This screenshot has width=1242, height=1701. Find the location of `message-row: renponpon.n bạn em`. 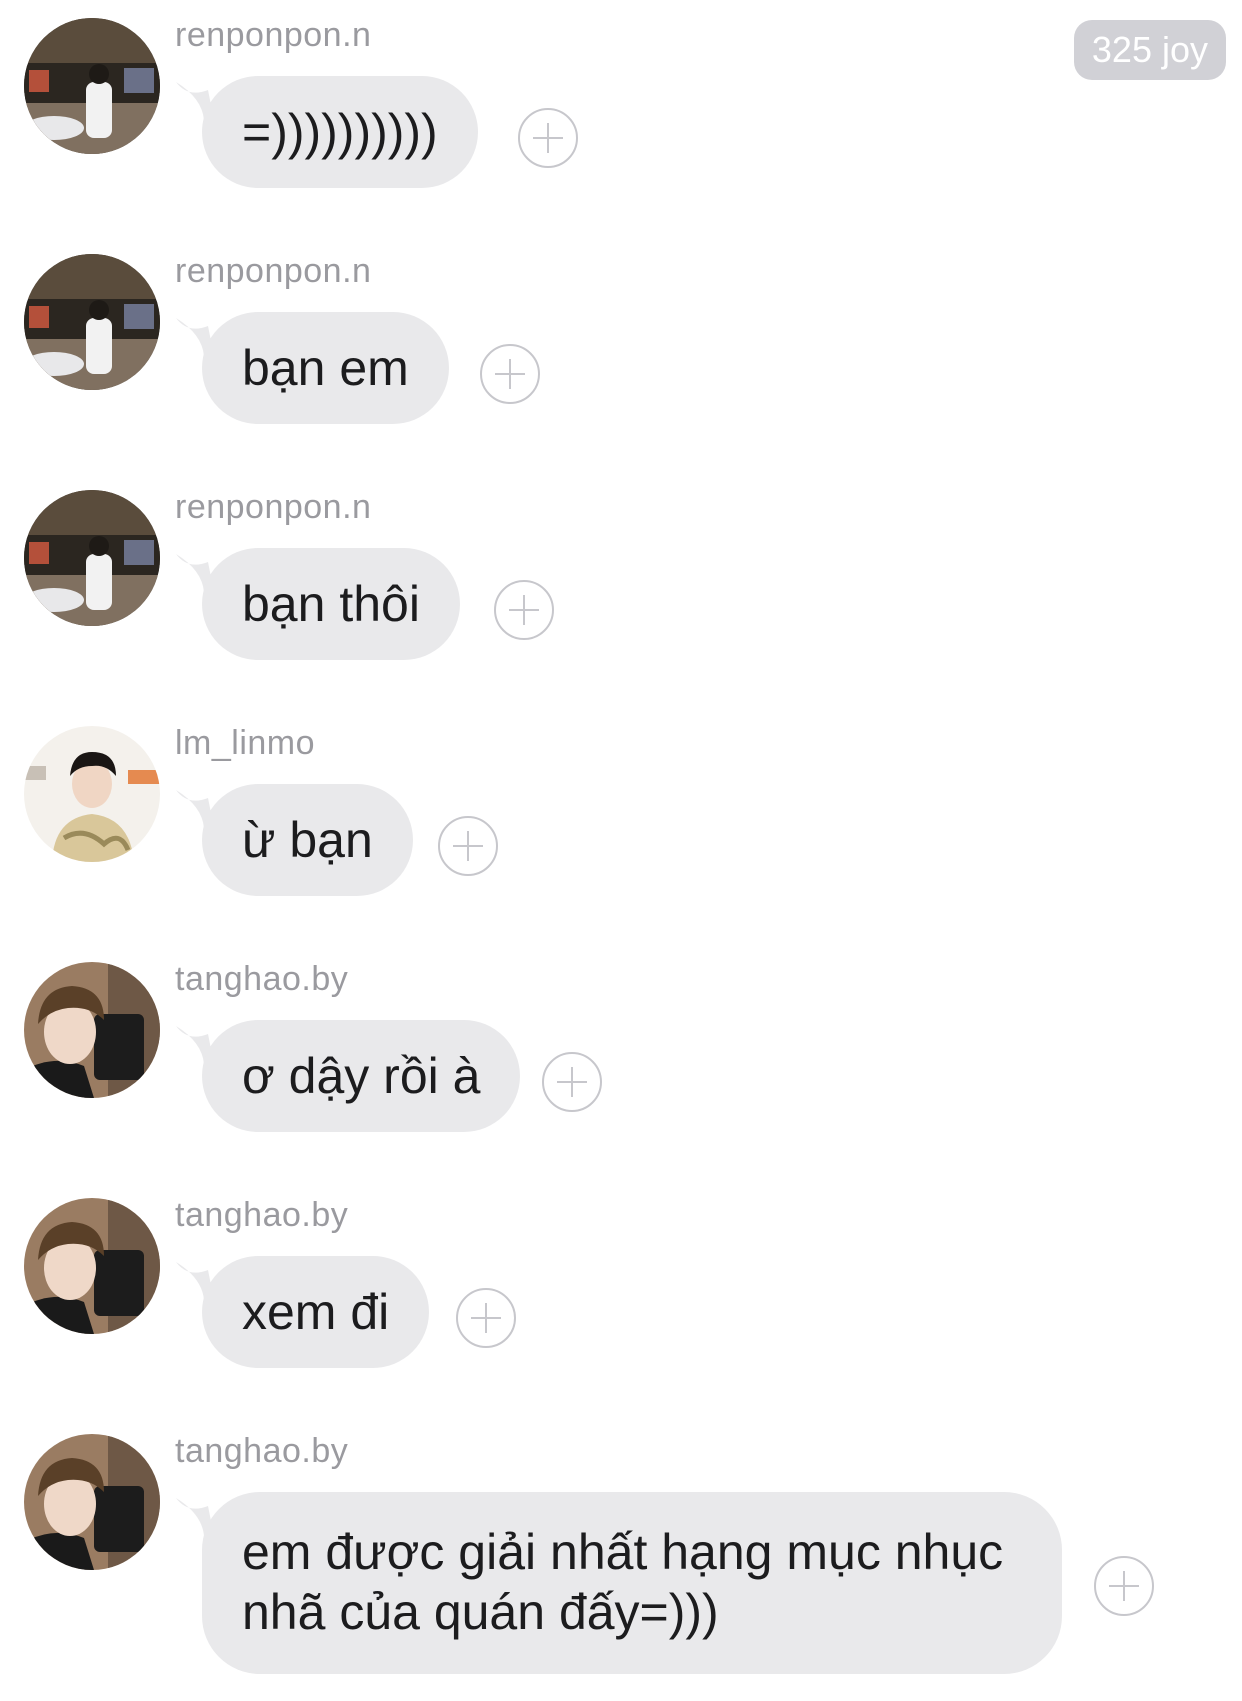

message-row: renponpon.n bạn em is located at coordinates (621, 341).